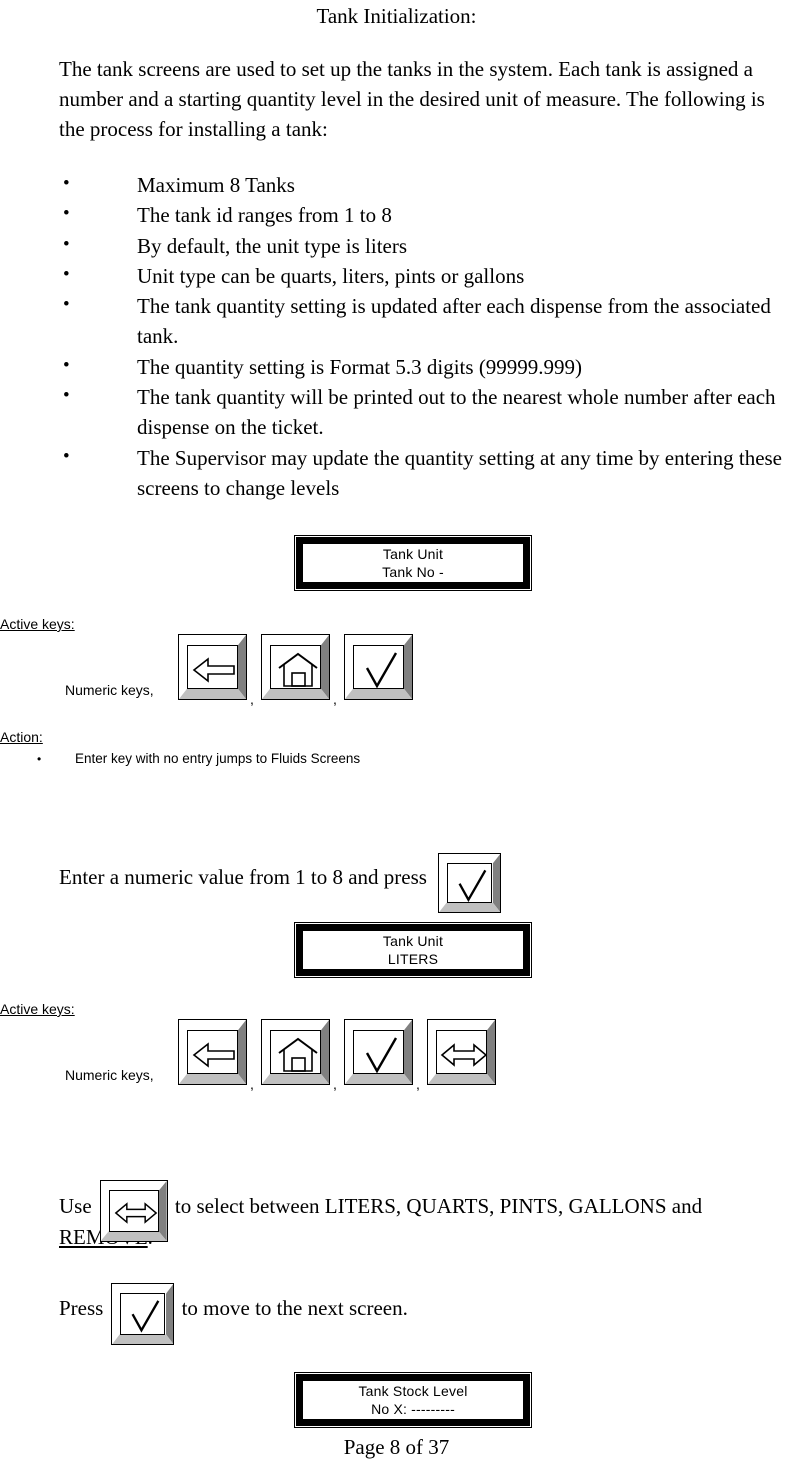 The height and width of the screenshot is (1465, 793). Describe the element at coordinates (21, 737) in the screenshot. I see `action-heading: Action:` at that location.